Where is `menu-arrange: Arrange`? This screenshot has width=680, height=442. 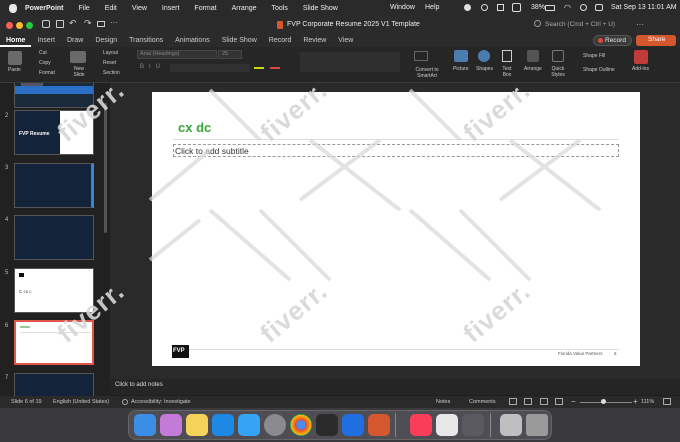
menu-arrange: Arrange is located at coordinates (244, 8).